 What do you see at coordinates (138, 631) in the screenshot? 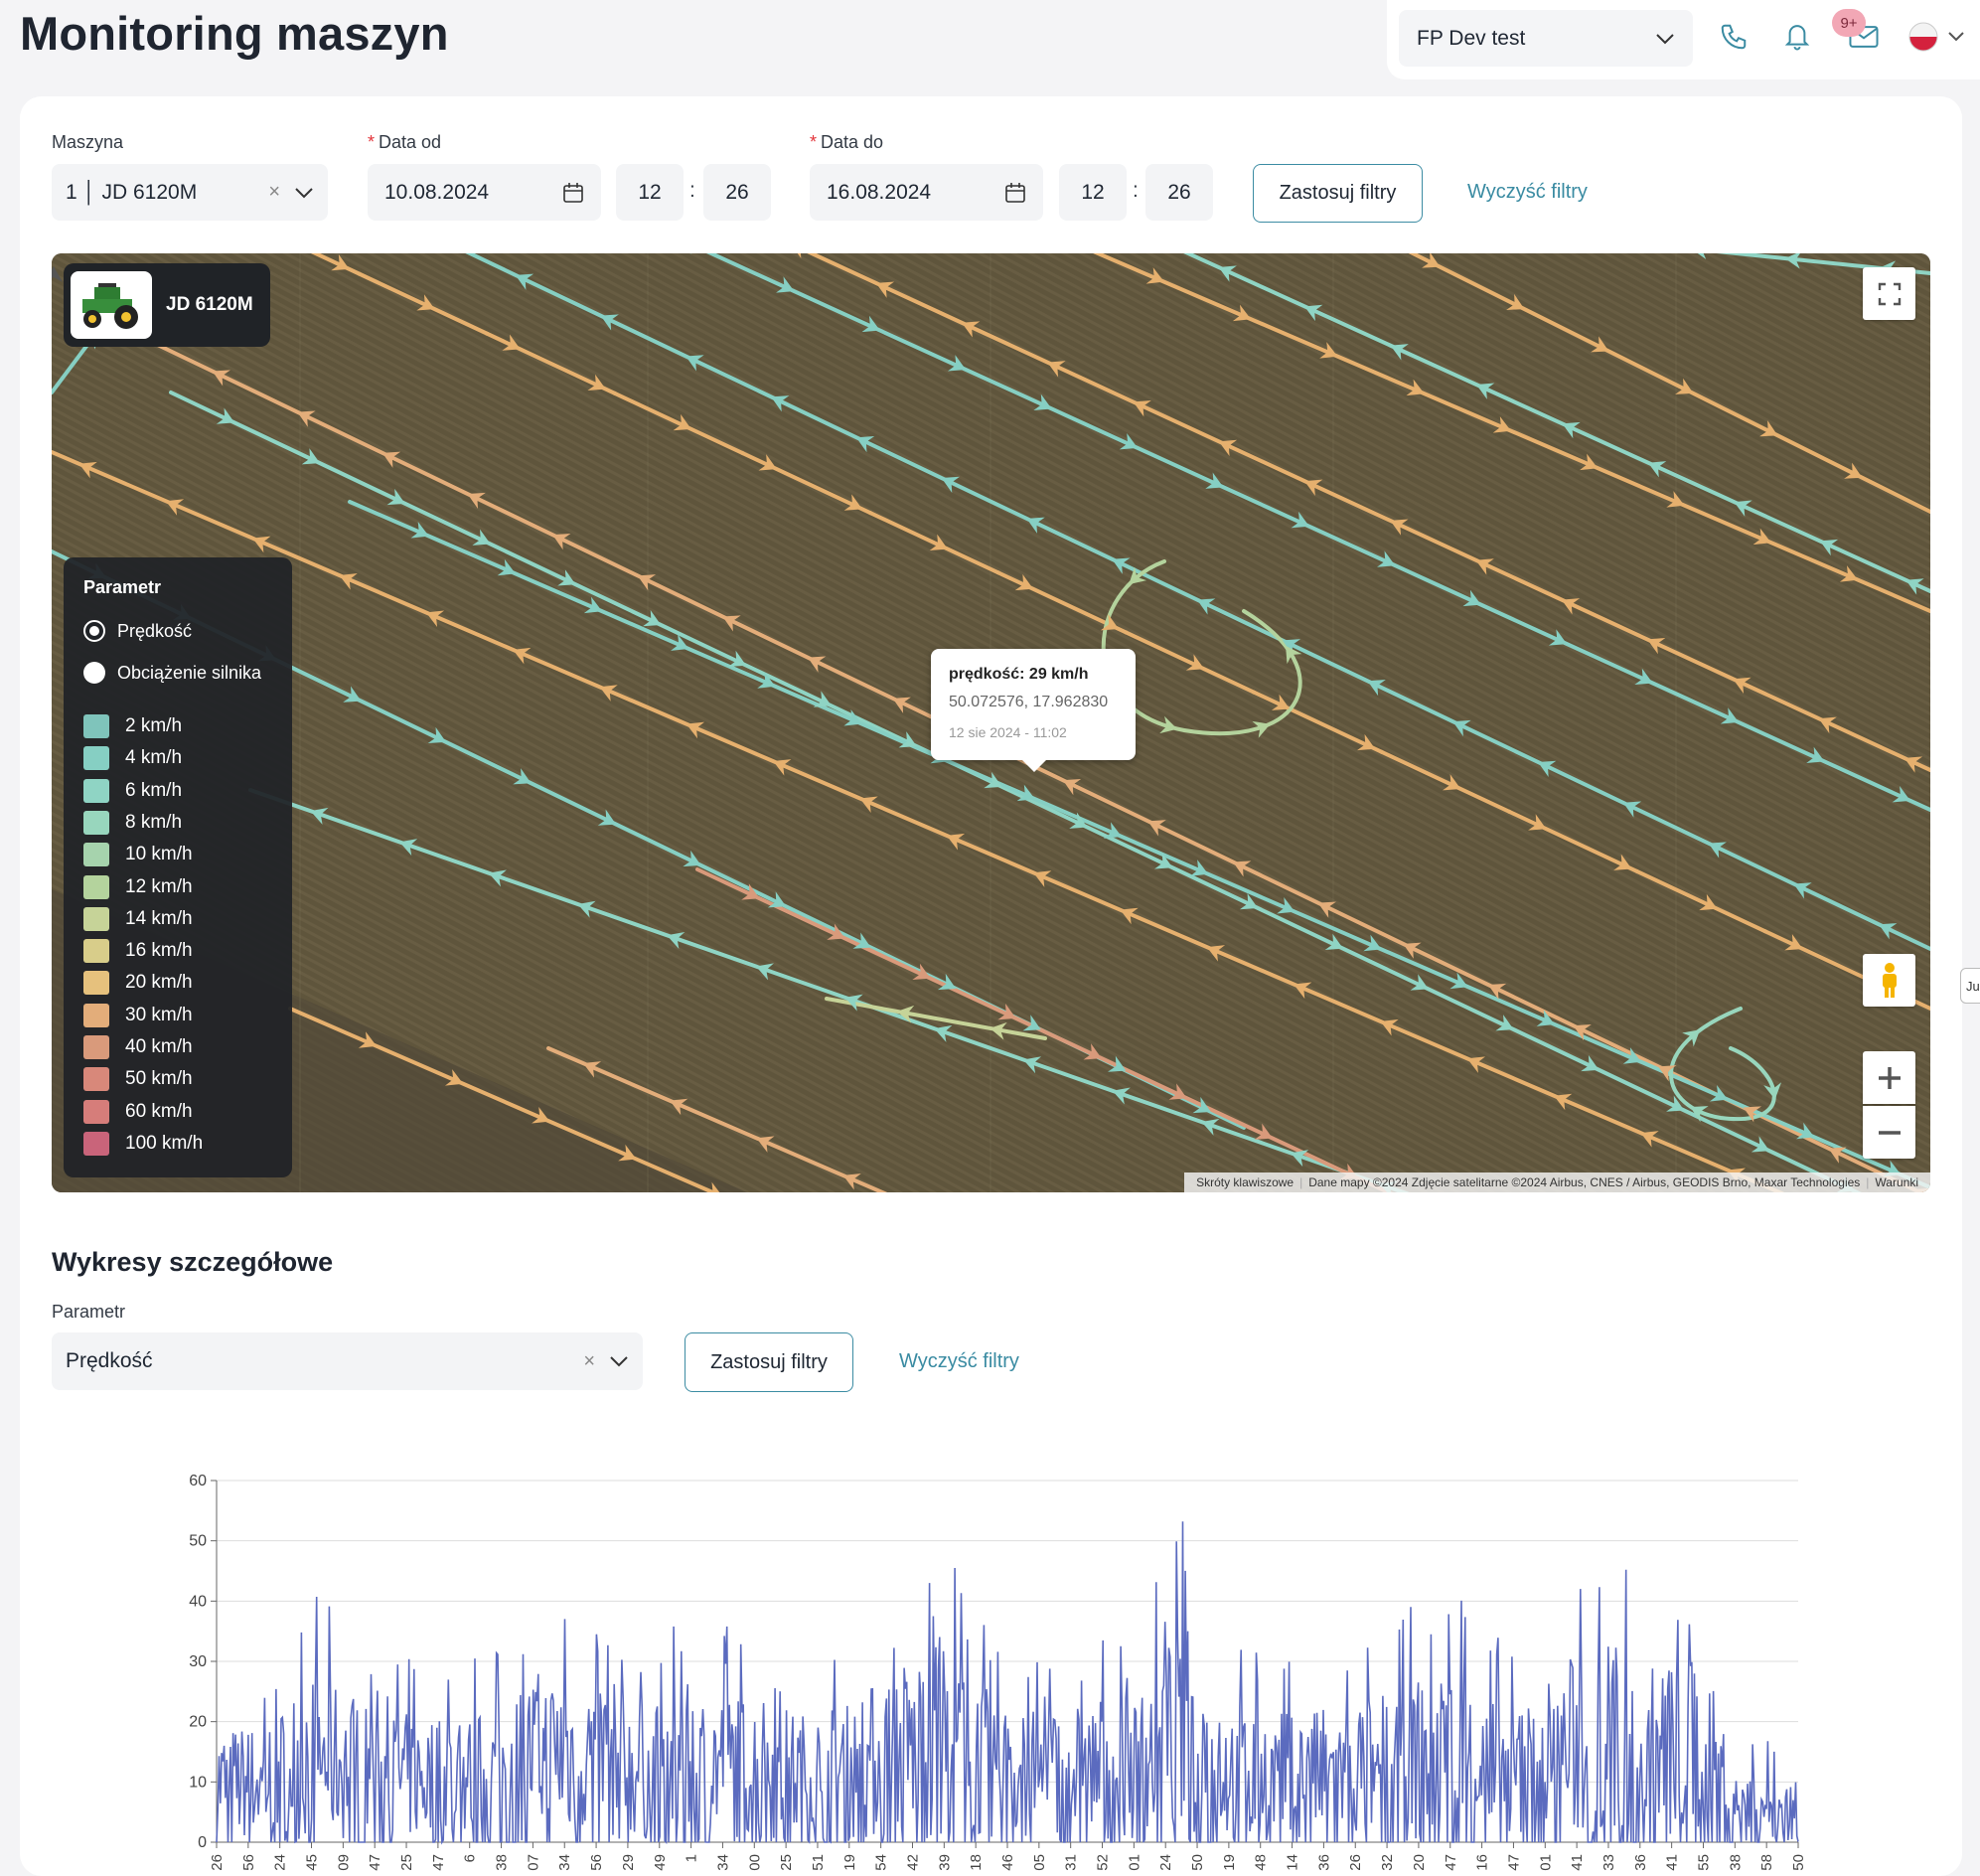
I see `param-option-speed: Prędkość` at bounding box center [138, 631].